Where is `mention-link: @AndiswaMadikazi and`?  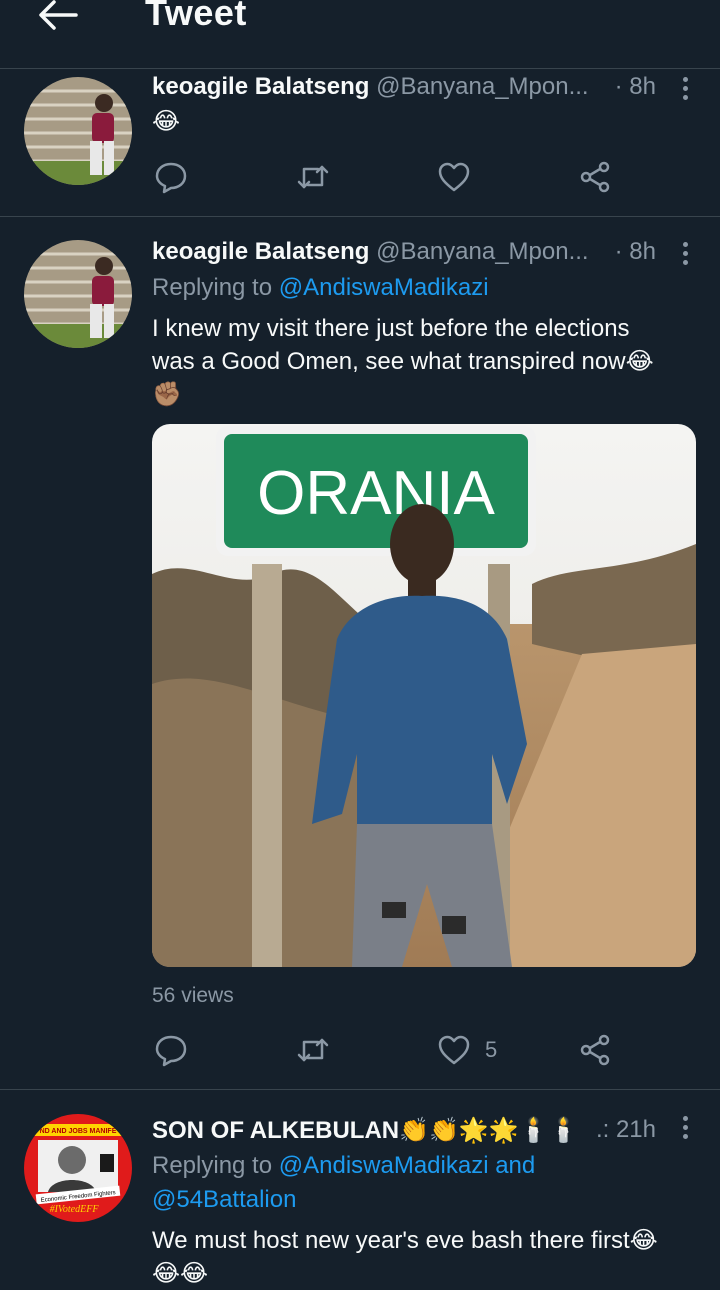
mention-link: @AndiswaMadikazi and is located at coordinates (407, 1165).